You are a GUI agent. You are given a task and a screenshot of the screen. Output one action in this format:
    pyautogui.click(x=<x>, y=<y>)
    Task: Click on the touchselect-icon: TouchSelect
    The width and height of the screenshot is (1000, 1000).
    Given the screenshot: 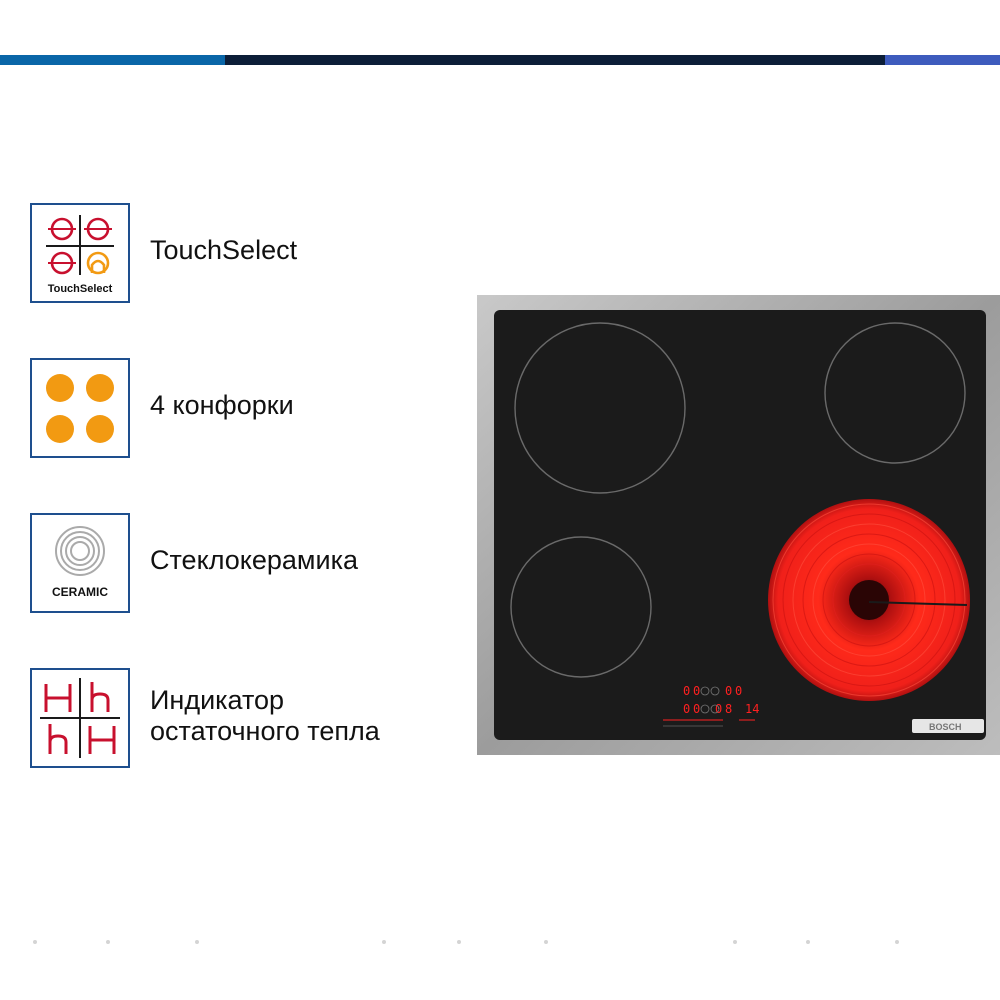 What is the action you would take?
    pyautogui.click(x=80, y=253)
    